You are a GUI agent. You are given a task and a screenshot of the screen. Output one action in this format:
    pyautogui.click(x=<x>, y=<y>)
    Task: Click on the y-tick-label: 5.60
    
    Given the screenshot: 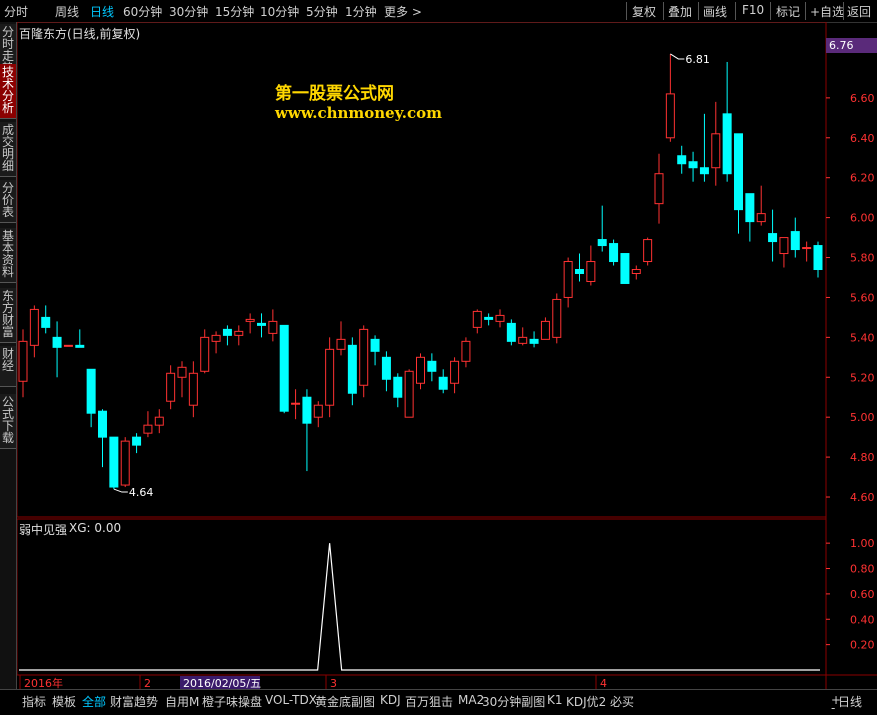 What is the action you would take?
    pyautogui.click(x=862, y=297)
    